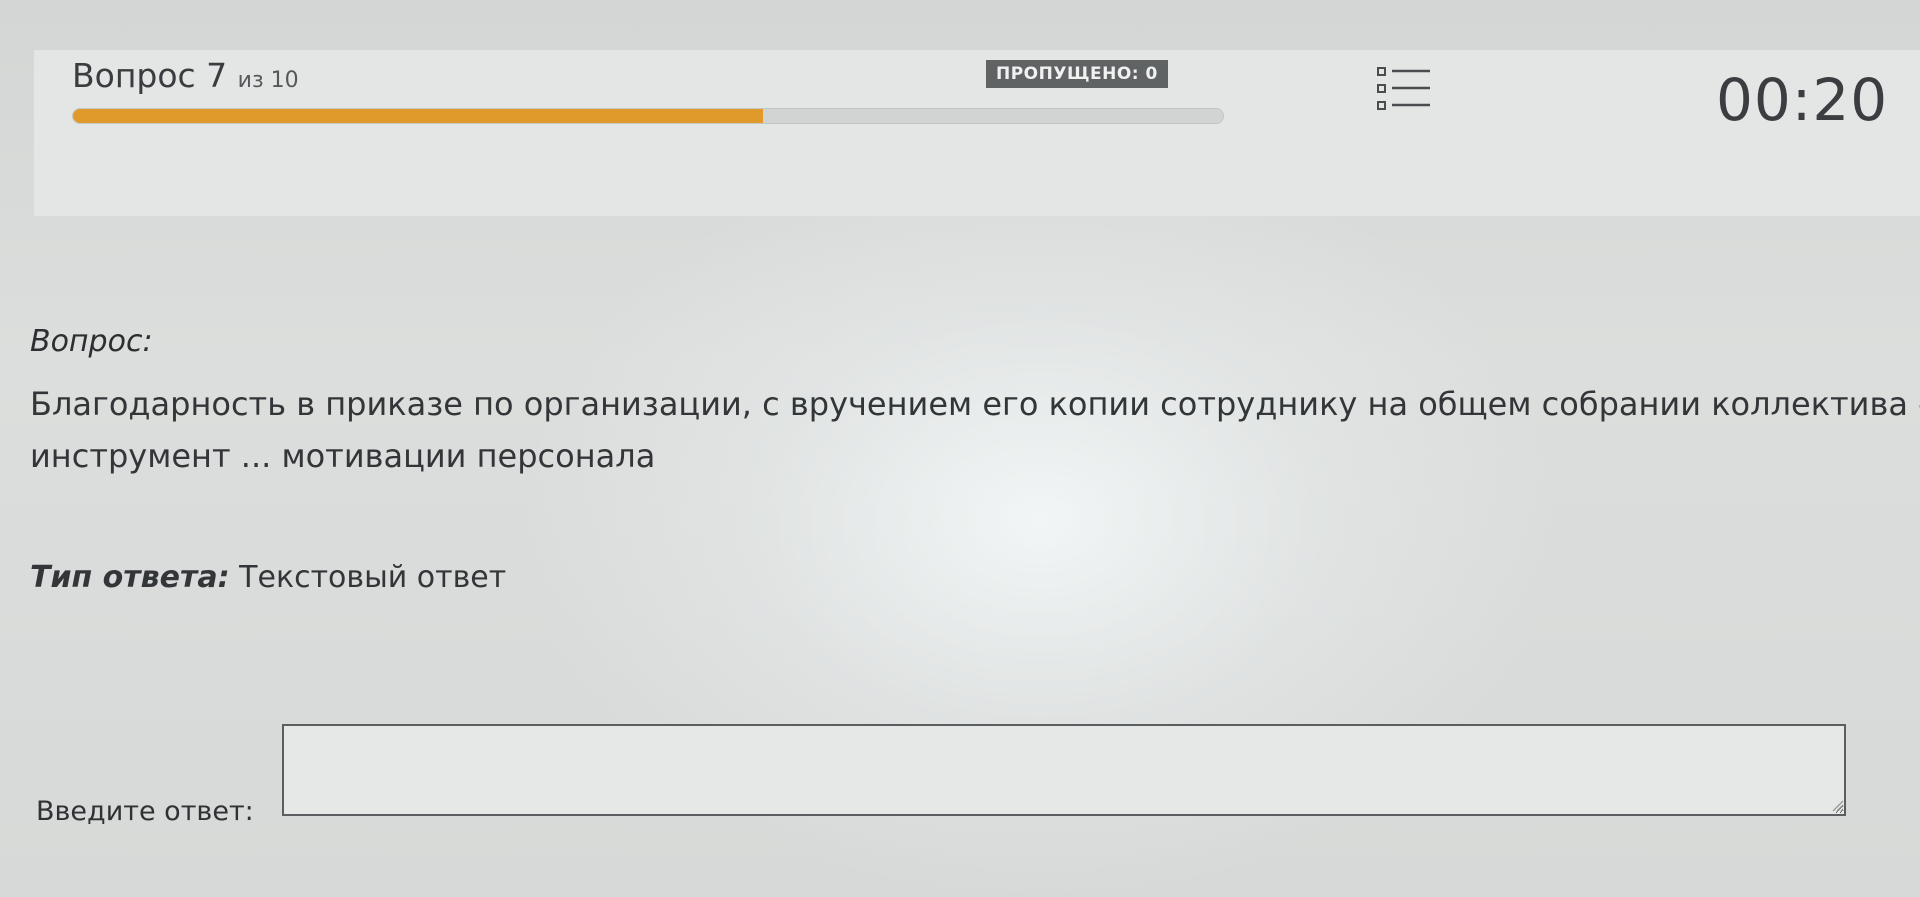  Describe the element at coordinates (145, 811) in the screenshot. I see `answer-label: Введите ответ:` at that location.